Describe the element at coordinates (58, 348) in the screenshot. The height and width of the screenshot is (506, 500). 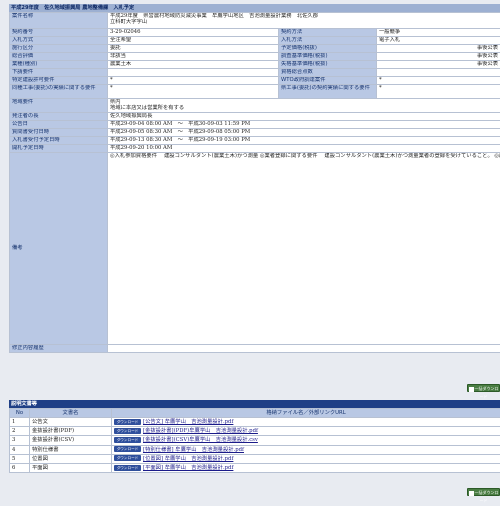
I see `shusei-label: 修正内容履歴` at that location.